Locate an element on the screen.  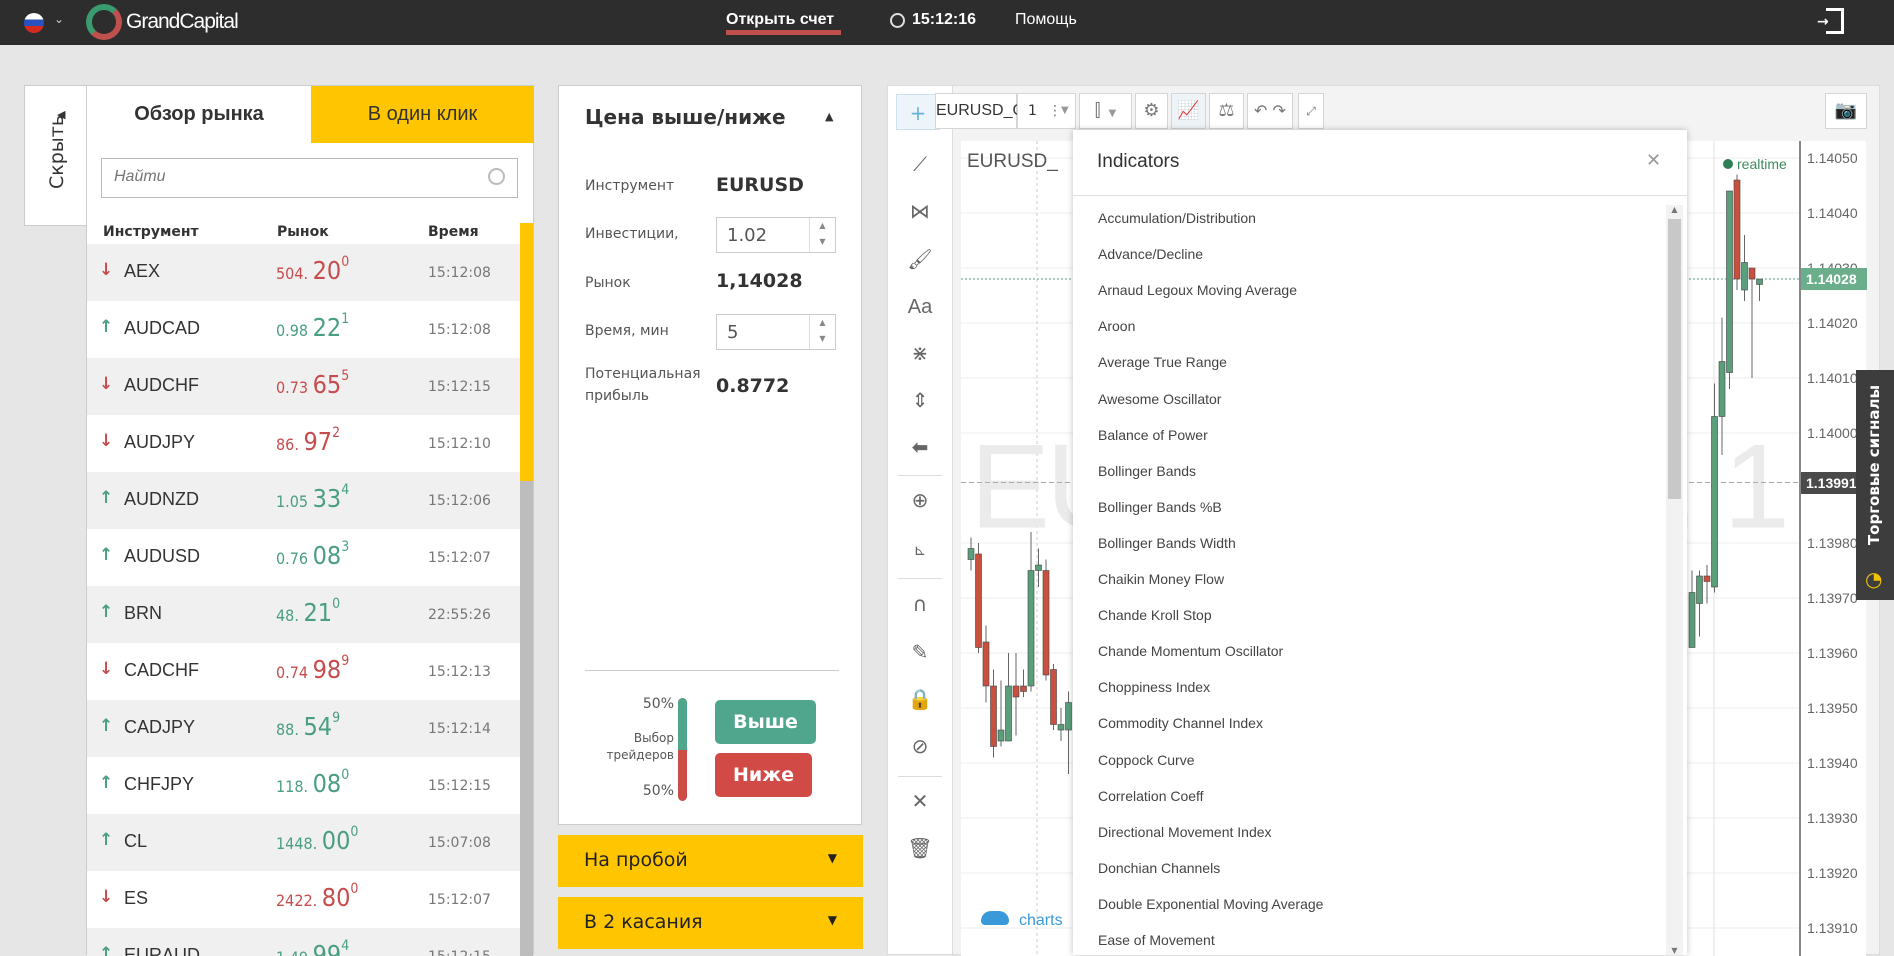
indicator-item: Aroon is located at coordinates (1116, 326).